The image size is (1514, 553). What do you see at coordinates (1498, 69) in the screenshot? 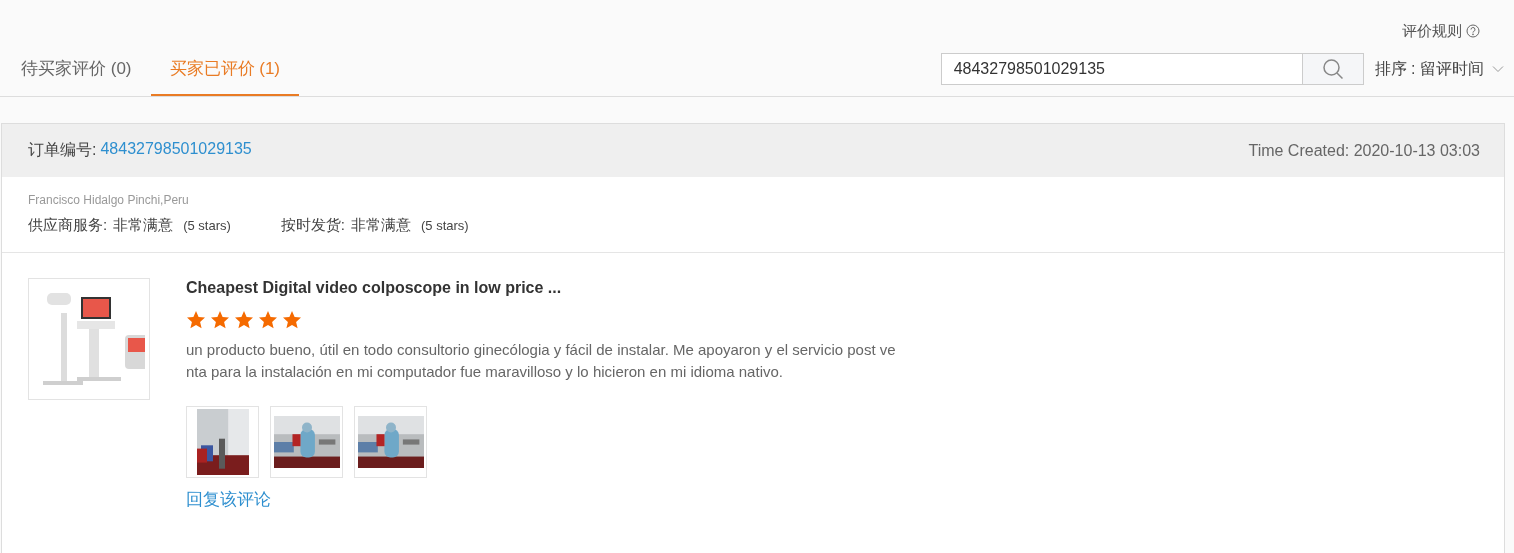
I see `chevron-down-icon` at bounding box center [1498, 69].